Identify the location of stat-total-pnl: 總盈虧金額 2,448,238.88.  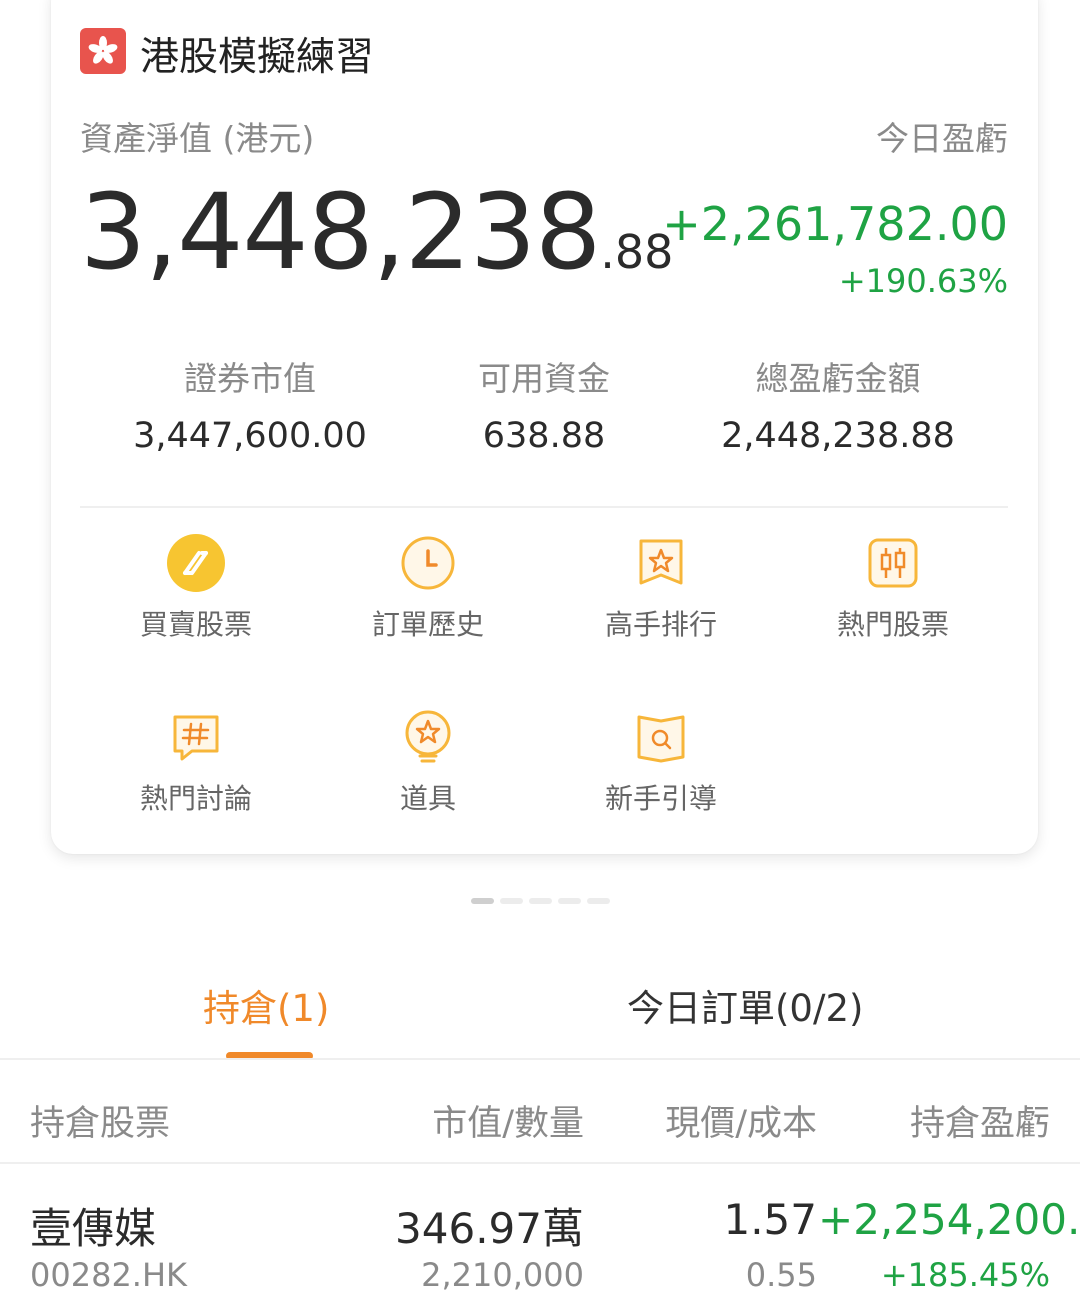
(838, 404).